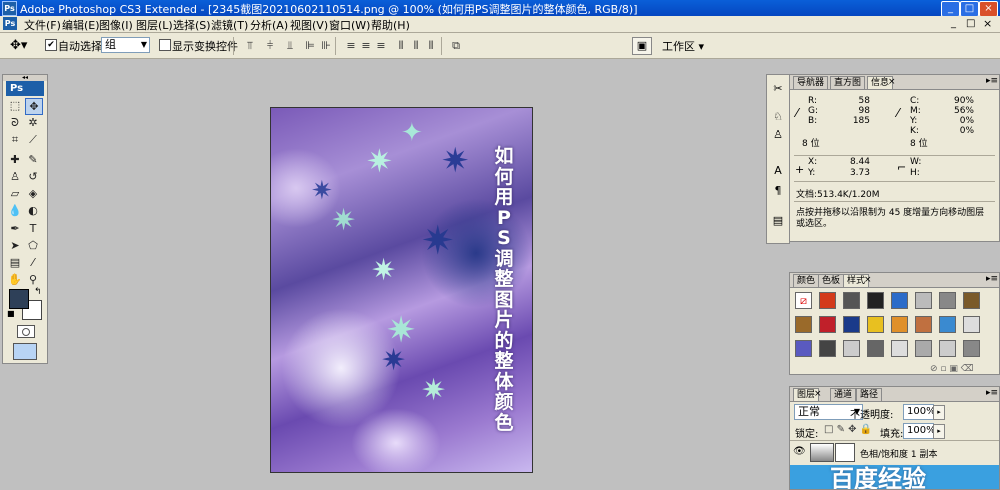 This screenshot has height=490, width=1000. Describe the element at coordinates (326, 45) in the screenshot. I see `align-hcenter-icon: ⊪` at that location.